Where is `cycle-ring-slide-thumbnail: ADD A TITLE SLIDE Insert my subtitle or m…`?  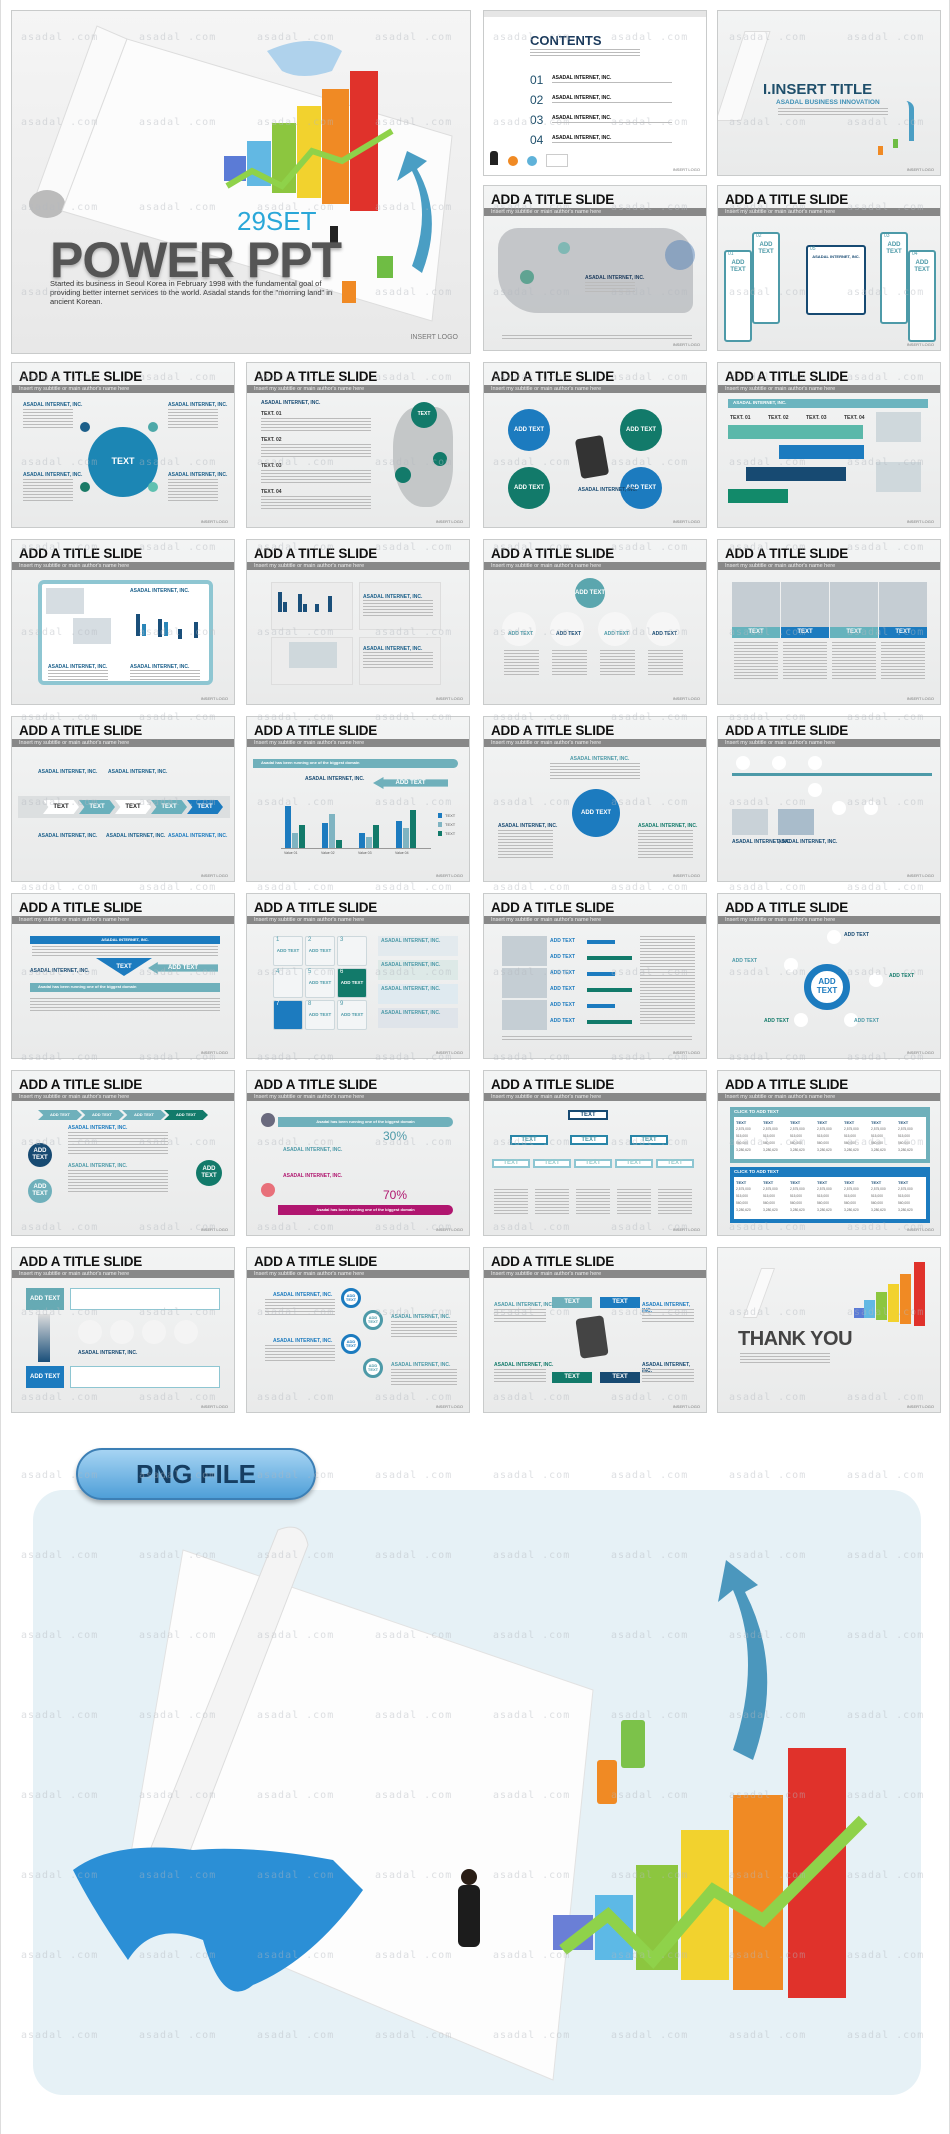 cycle-ring-slide-thumbnail: ADD A TITLE SLIDE Insert my subtitle or m… is located at coordinates (829, 976).